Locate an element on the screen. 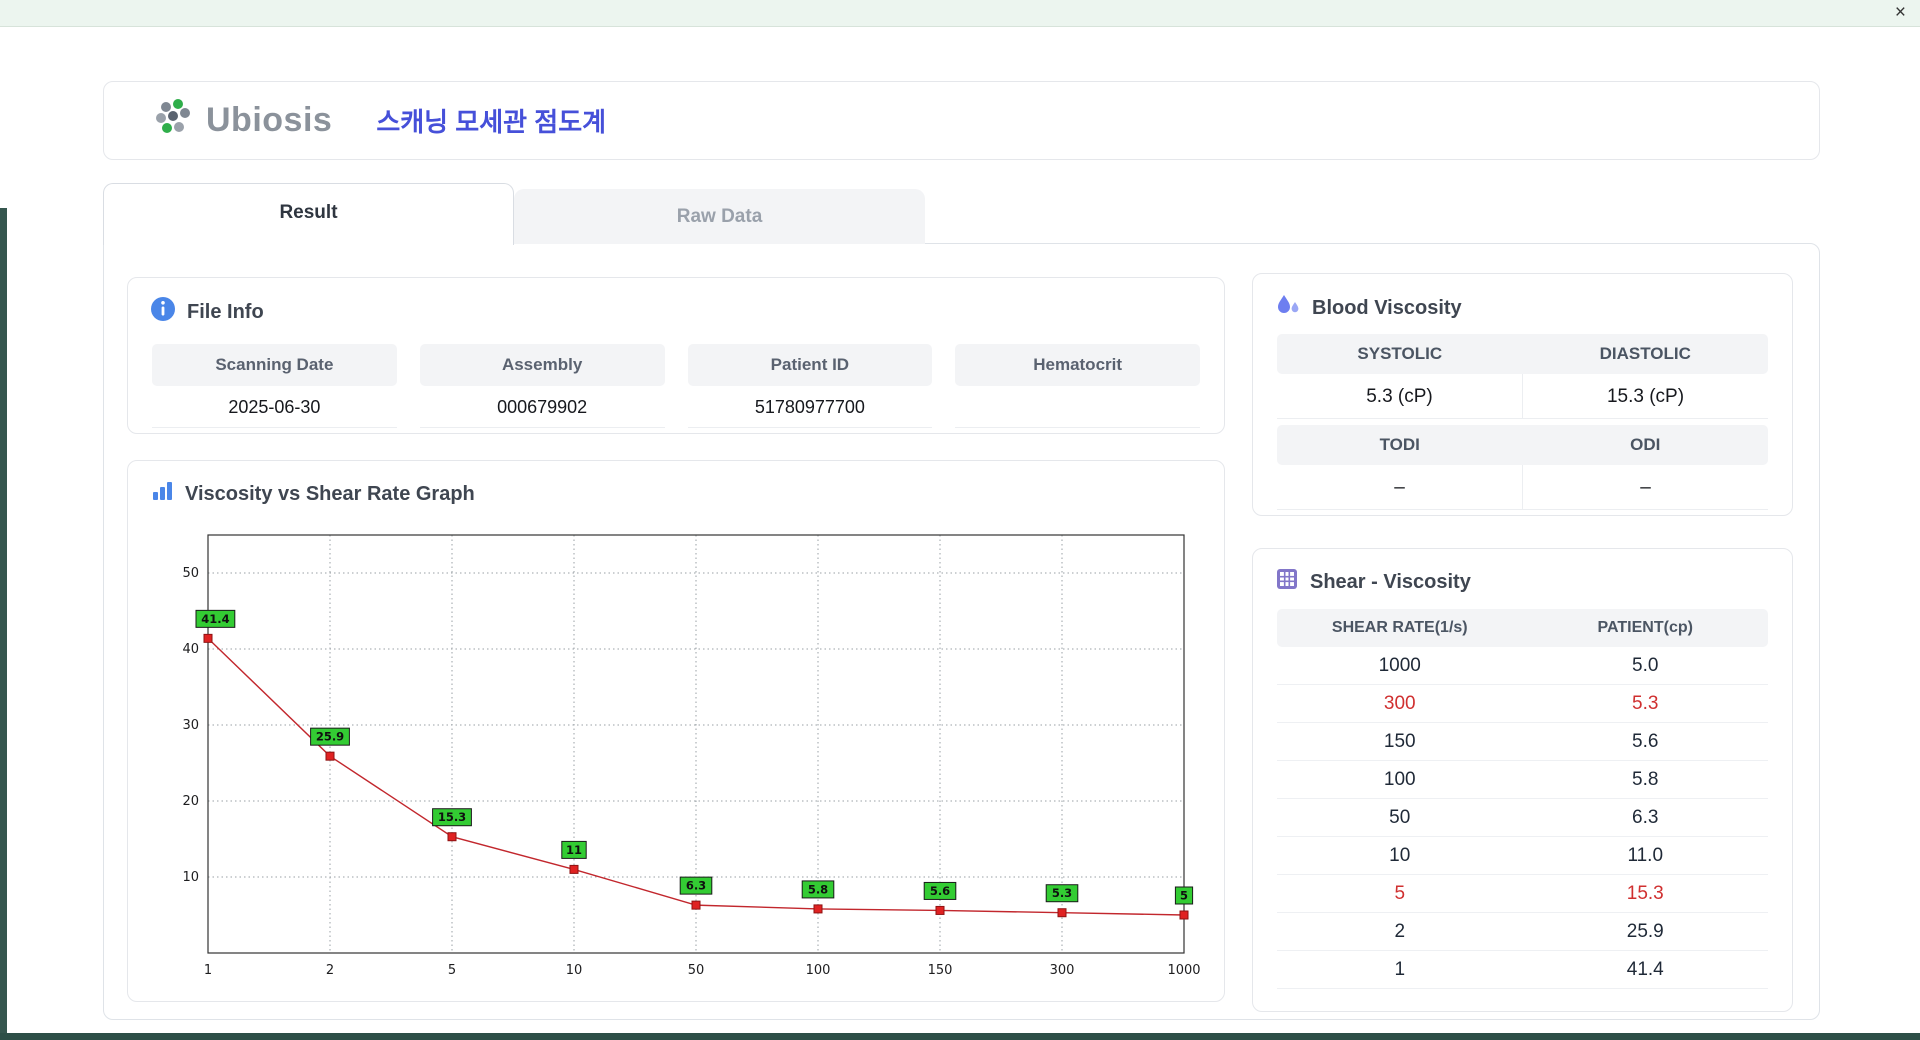 This screenshot has width=1920, height=1040. logo-text: Ubiosis is located at coordinates (269, 120).